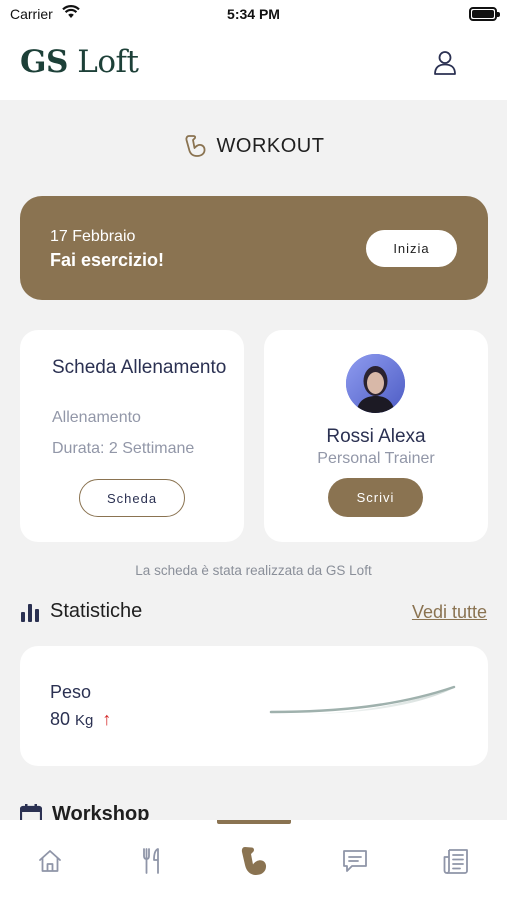 The height and width of the screenshot is (900, 507). What do you see at coordinates (123, 448) in the screenshot?
I see `plan-duration: Durata: 2 Settimane` at bounding box center [123, 448].